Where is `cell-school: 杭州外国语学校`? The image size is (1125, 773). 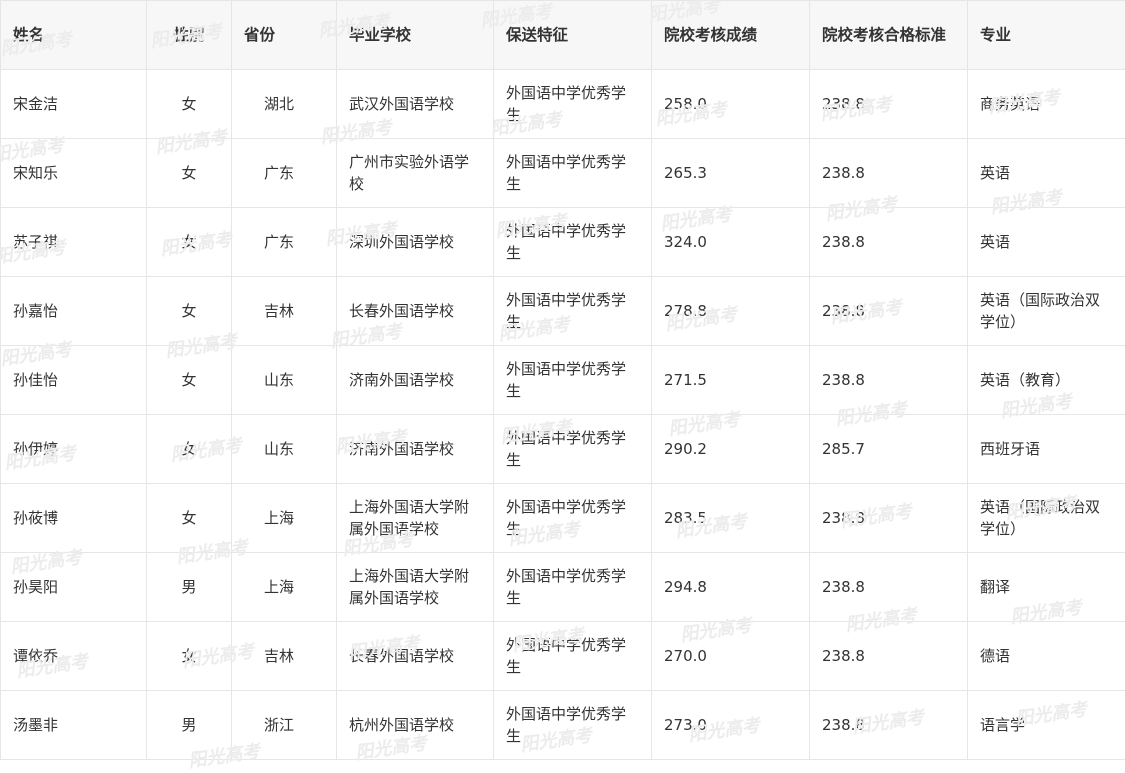
cell-school: 杭州外国语学校 is located at coordinates (415, 725).